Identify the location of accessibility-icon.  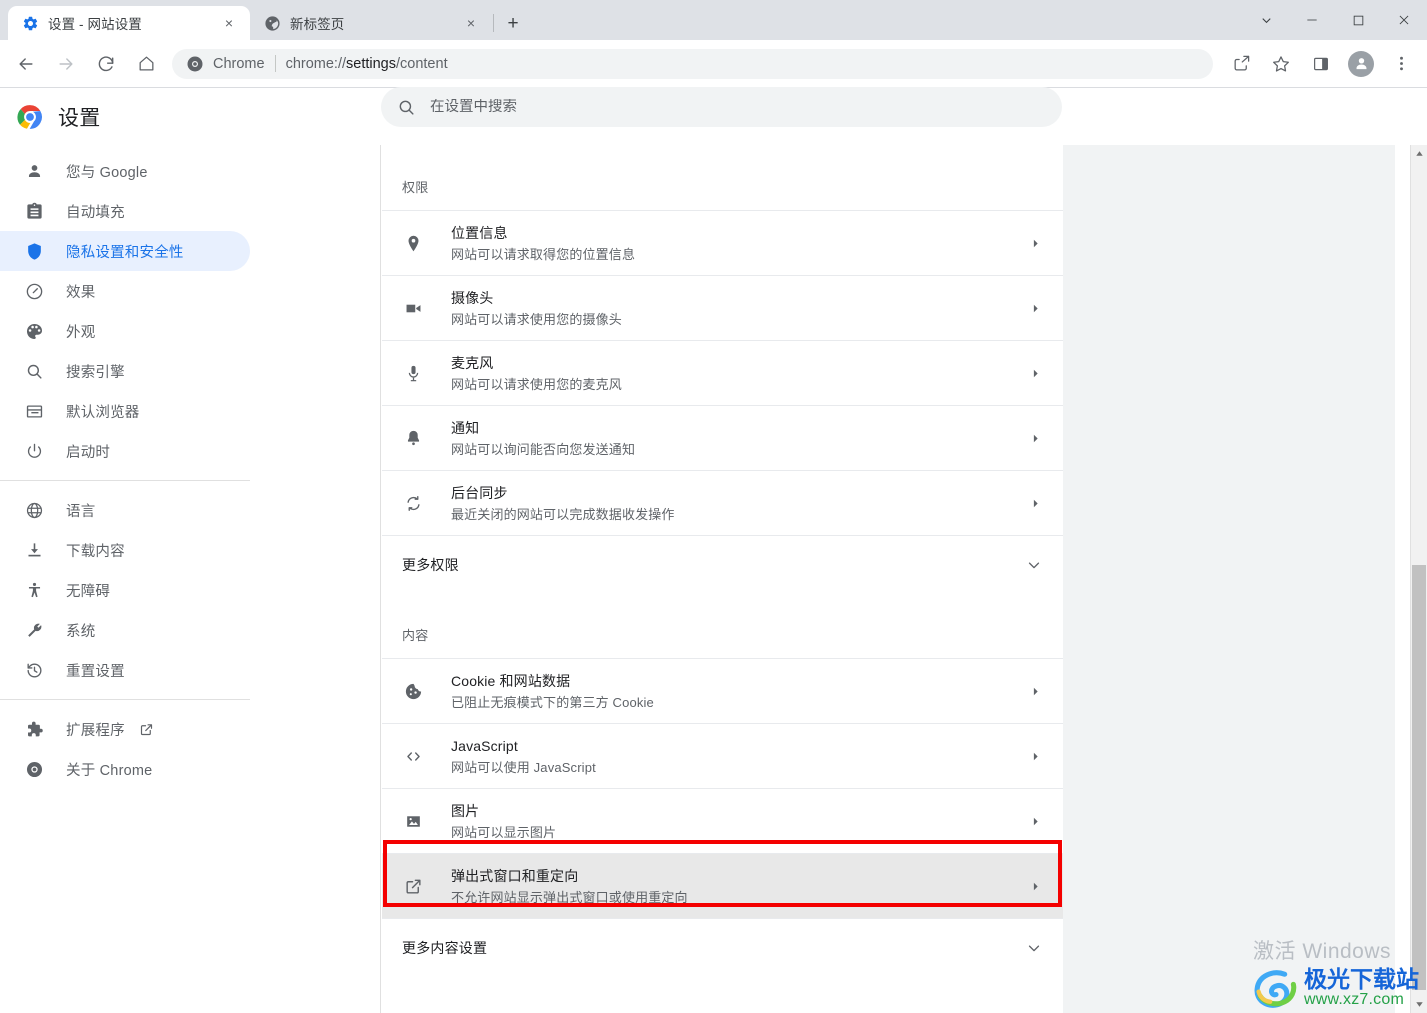
(34, 590).